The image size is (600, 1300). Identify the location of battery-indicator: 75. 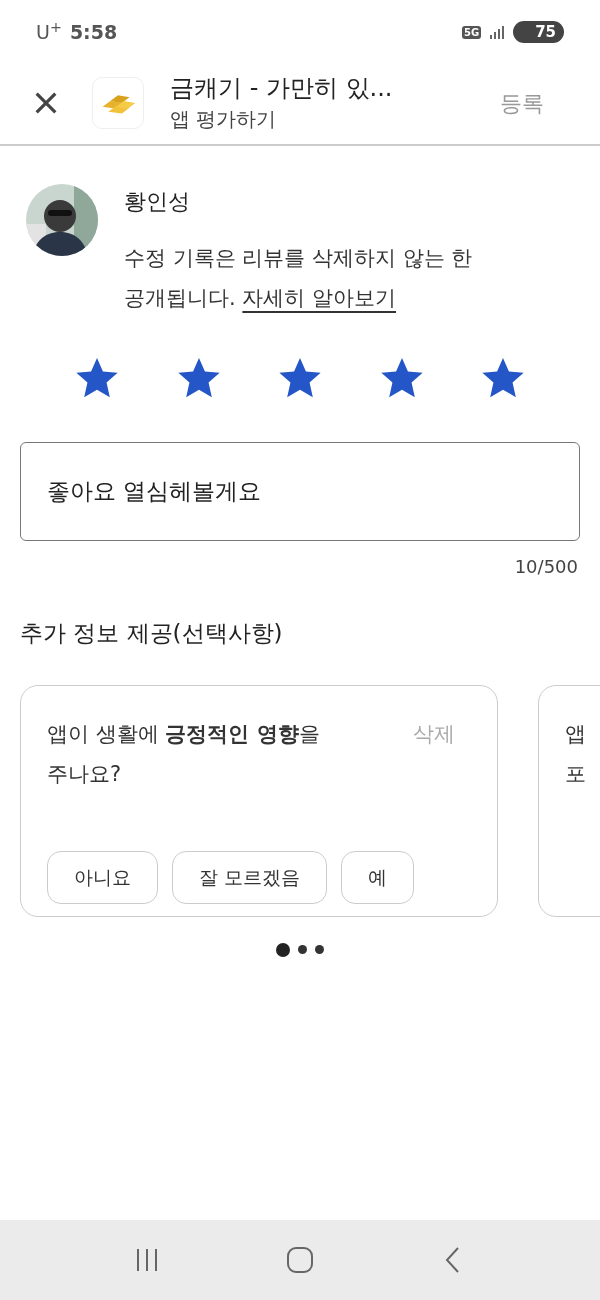
(538, 32).